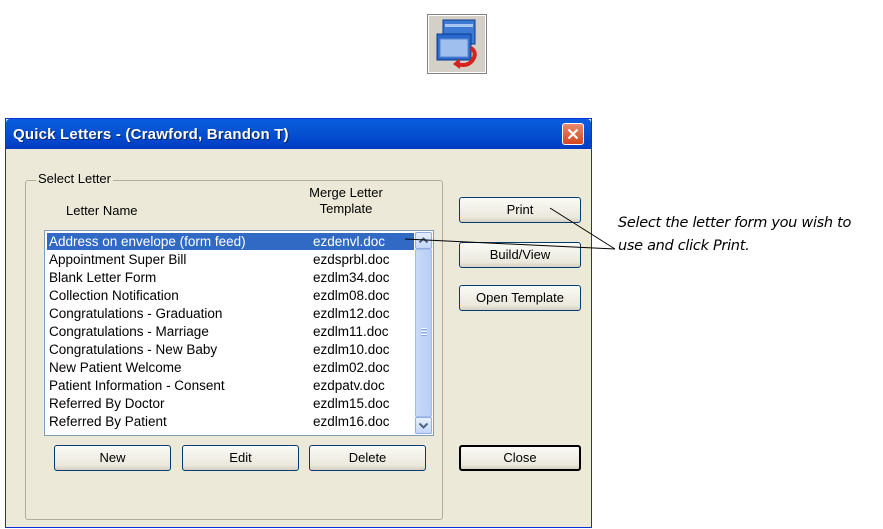  What do you see at coordinates (240, 458) in the screenshot?
I see `edit-button: Edit` at bounding box center [240, 458].